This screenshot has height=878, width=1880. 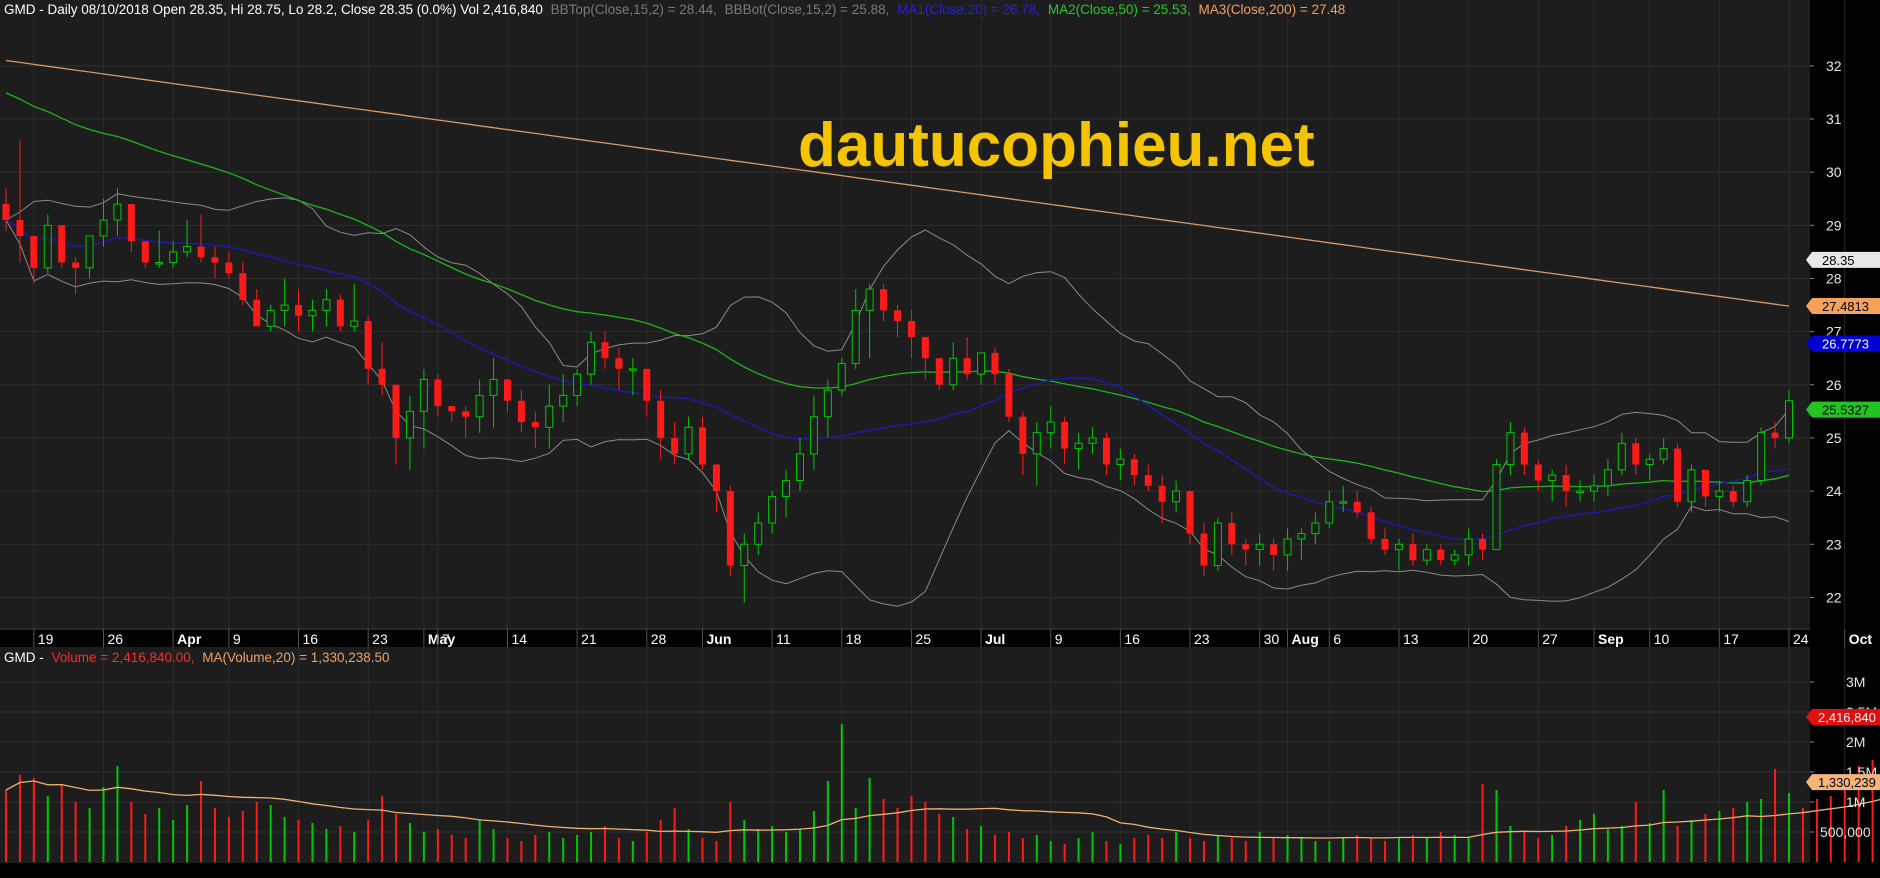 I want to click on date-tick-label: 9, so click(x=237, y=639).